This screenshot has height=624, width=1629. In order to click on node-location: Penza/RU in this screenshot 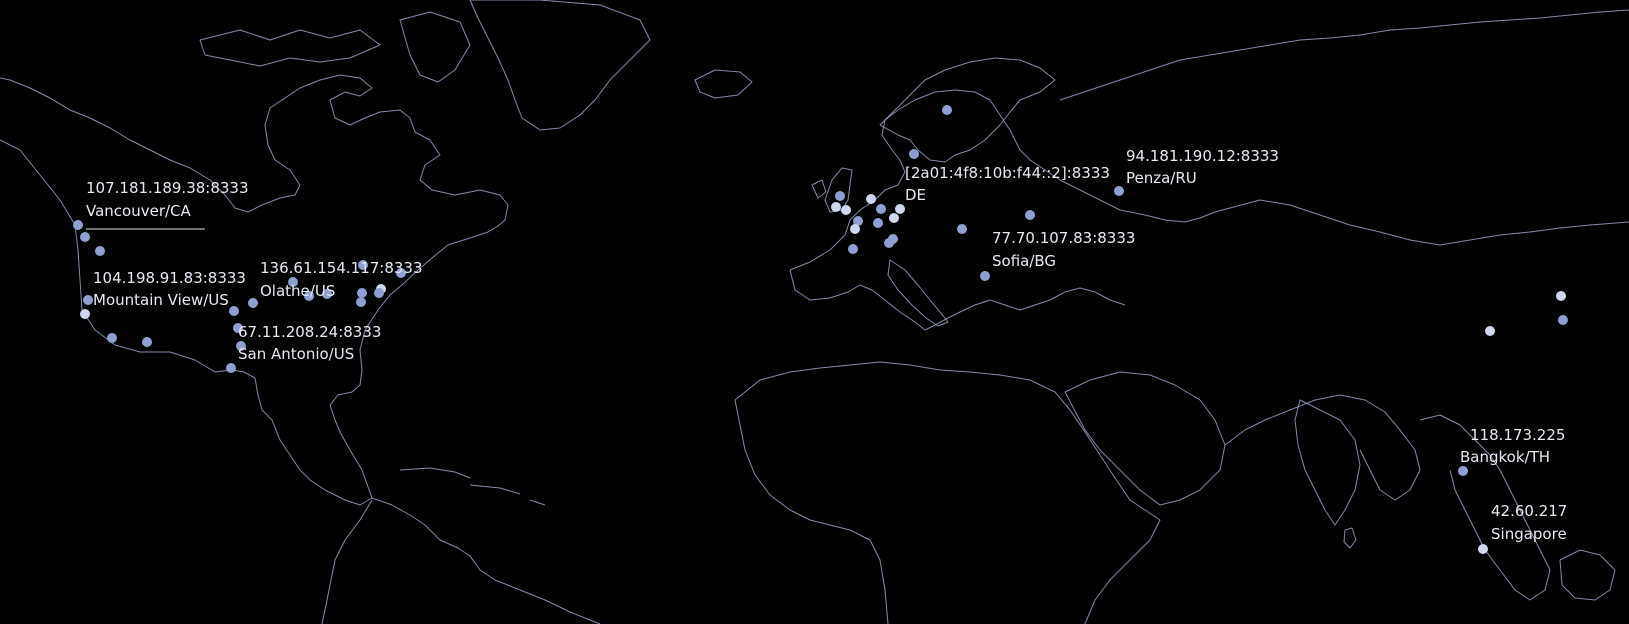, I will do `click(1161, 178)`.